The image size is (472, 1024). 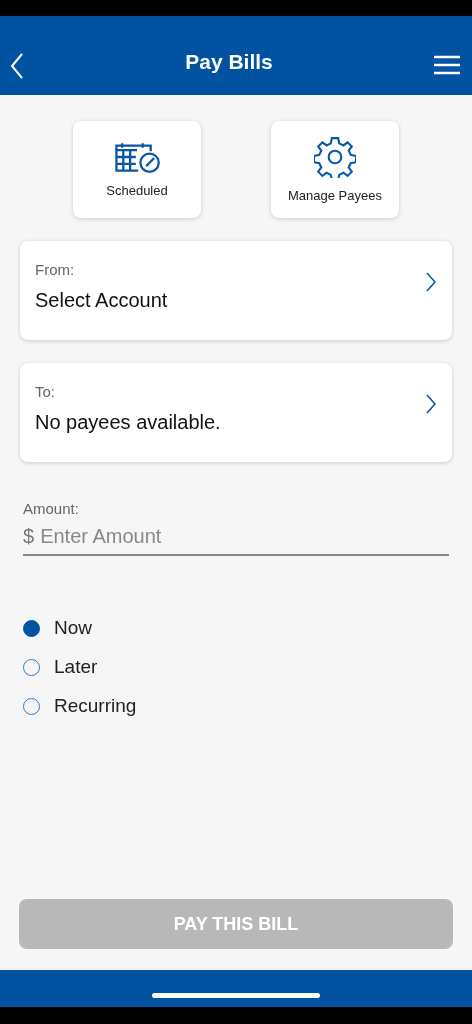 What do you see at coordinates (29, 536) in the screenshot?
I see `currency-symbol: $` at bounding box center [29, 536].